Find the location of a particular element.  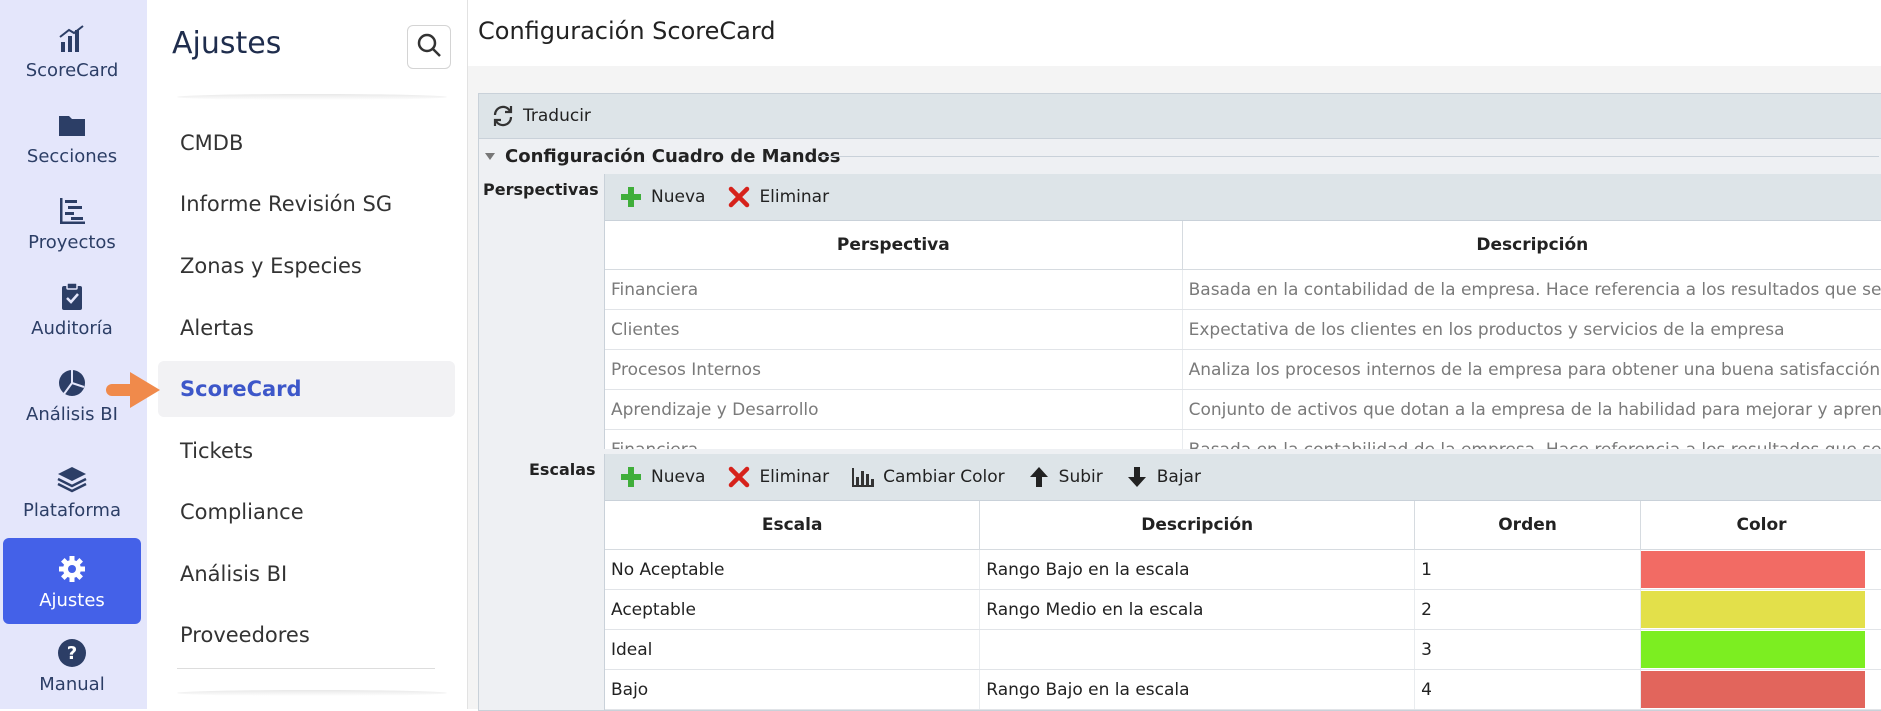

cell-descripcion: Rango Medio en la escala is located at coordinates (1197, 609).